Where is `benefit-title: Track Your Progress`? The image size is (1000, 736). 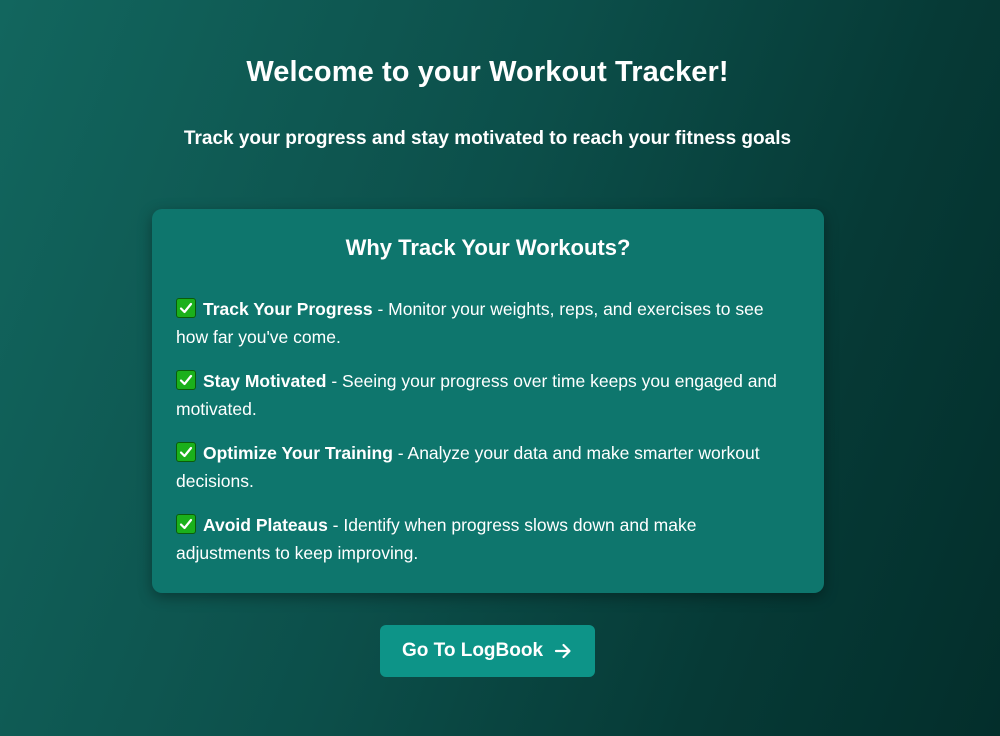
benefit-title: Track Your Progress is located at coordinates (288, 309).